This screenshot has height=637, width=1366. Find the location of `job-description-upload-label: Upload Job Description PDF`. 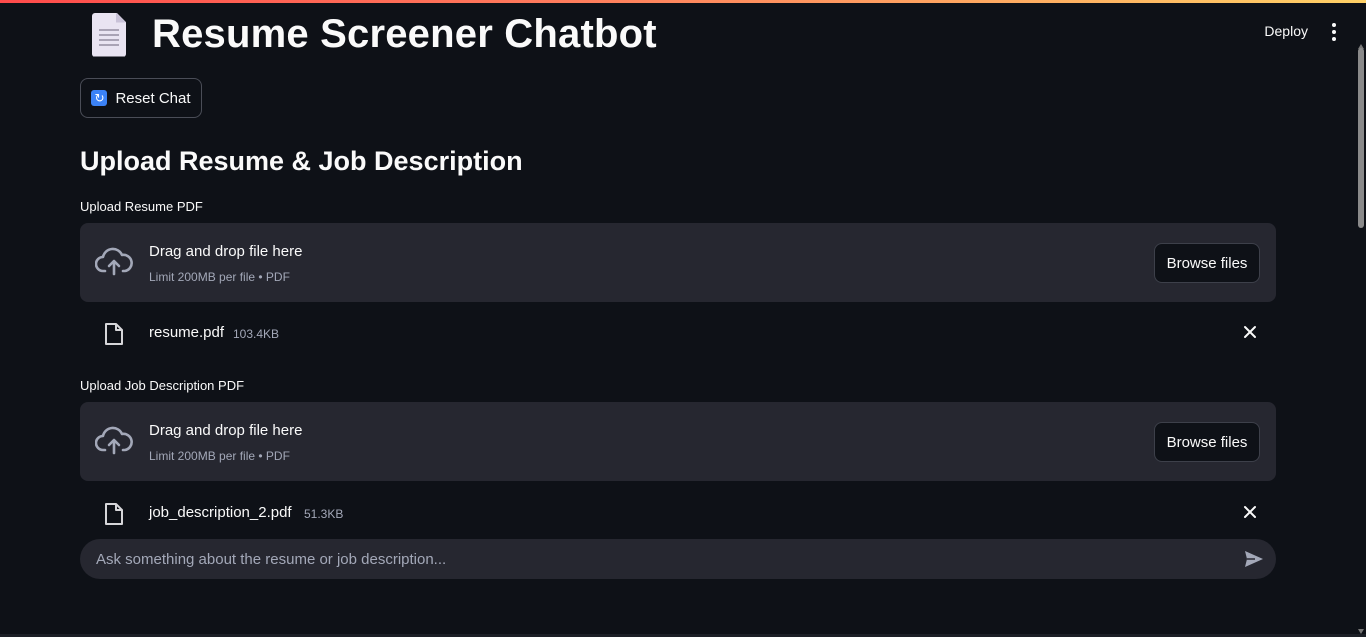

job-description-upload-label: Upload Job Description PDF is located at coordinates (162, 385).